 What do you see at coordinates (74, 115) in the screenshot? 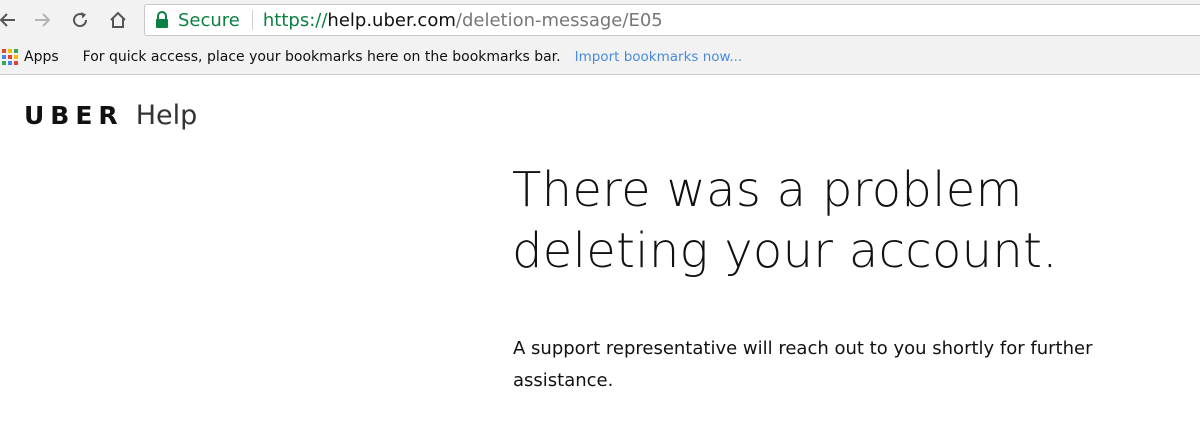
I see `brand-wordmark: UBER` at bounding box center [74, 115].